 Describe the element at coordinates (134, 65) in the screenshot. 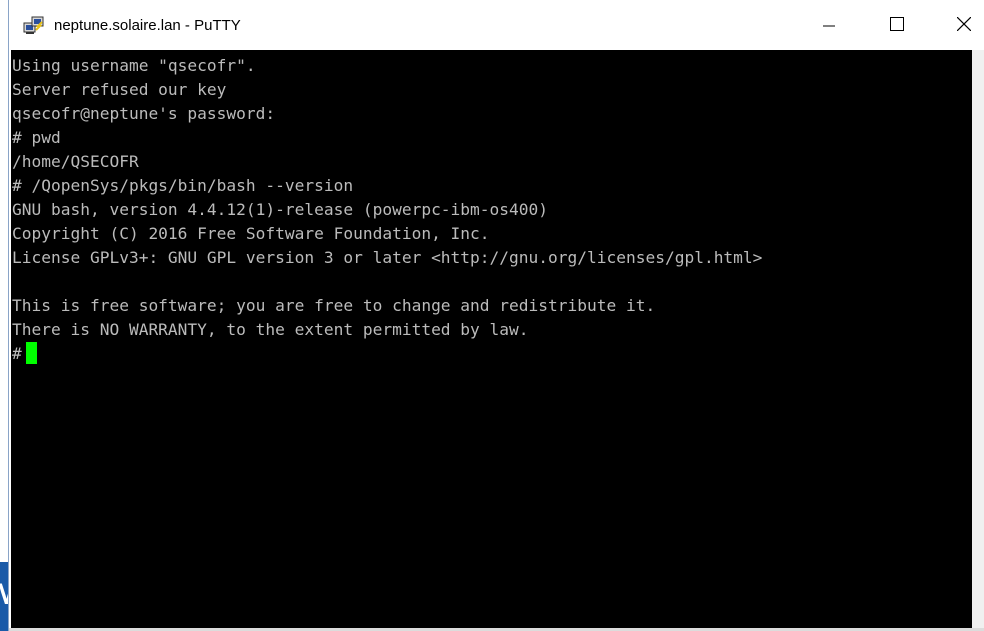

I see `terminal-line: Using username "qsecofr".` at that location.